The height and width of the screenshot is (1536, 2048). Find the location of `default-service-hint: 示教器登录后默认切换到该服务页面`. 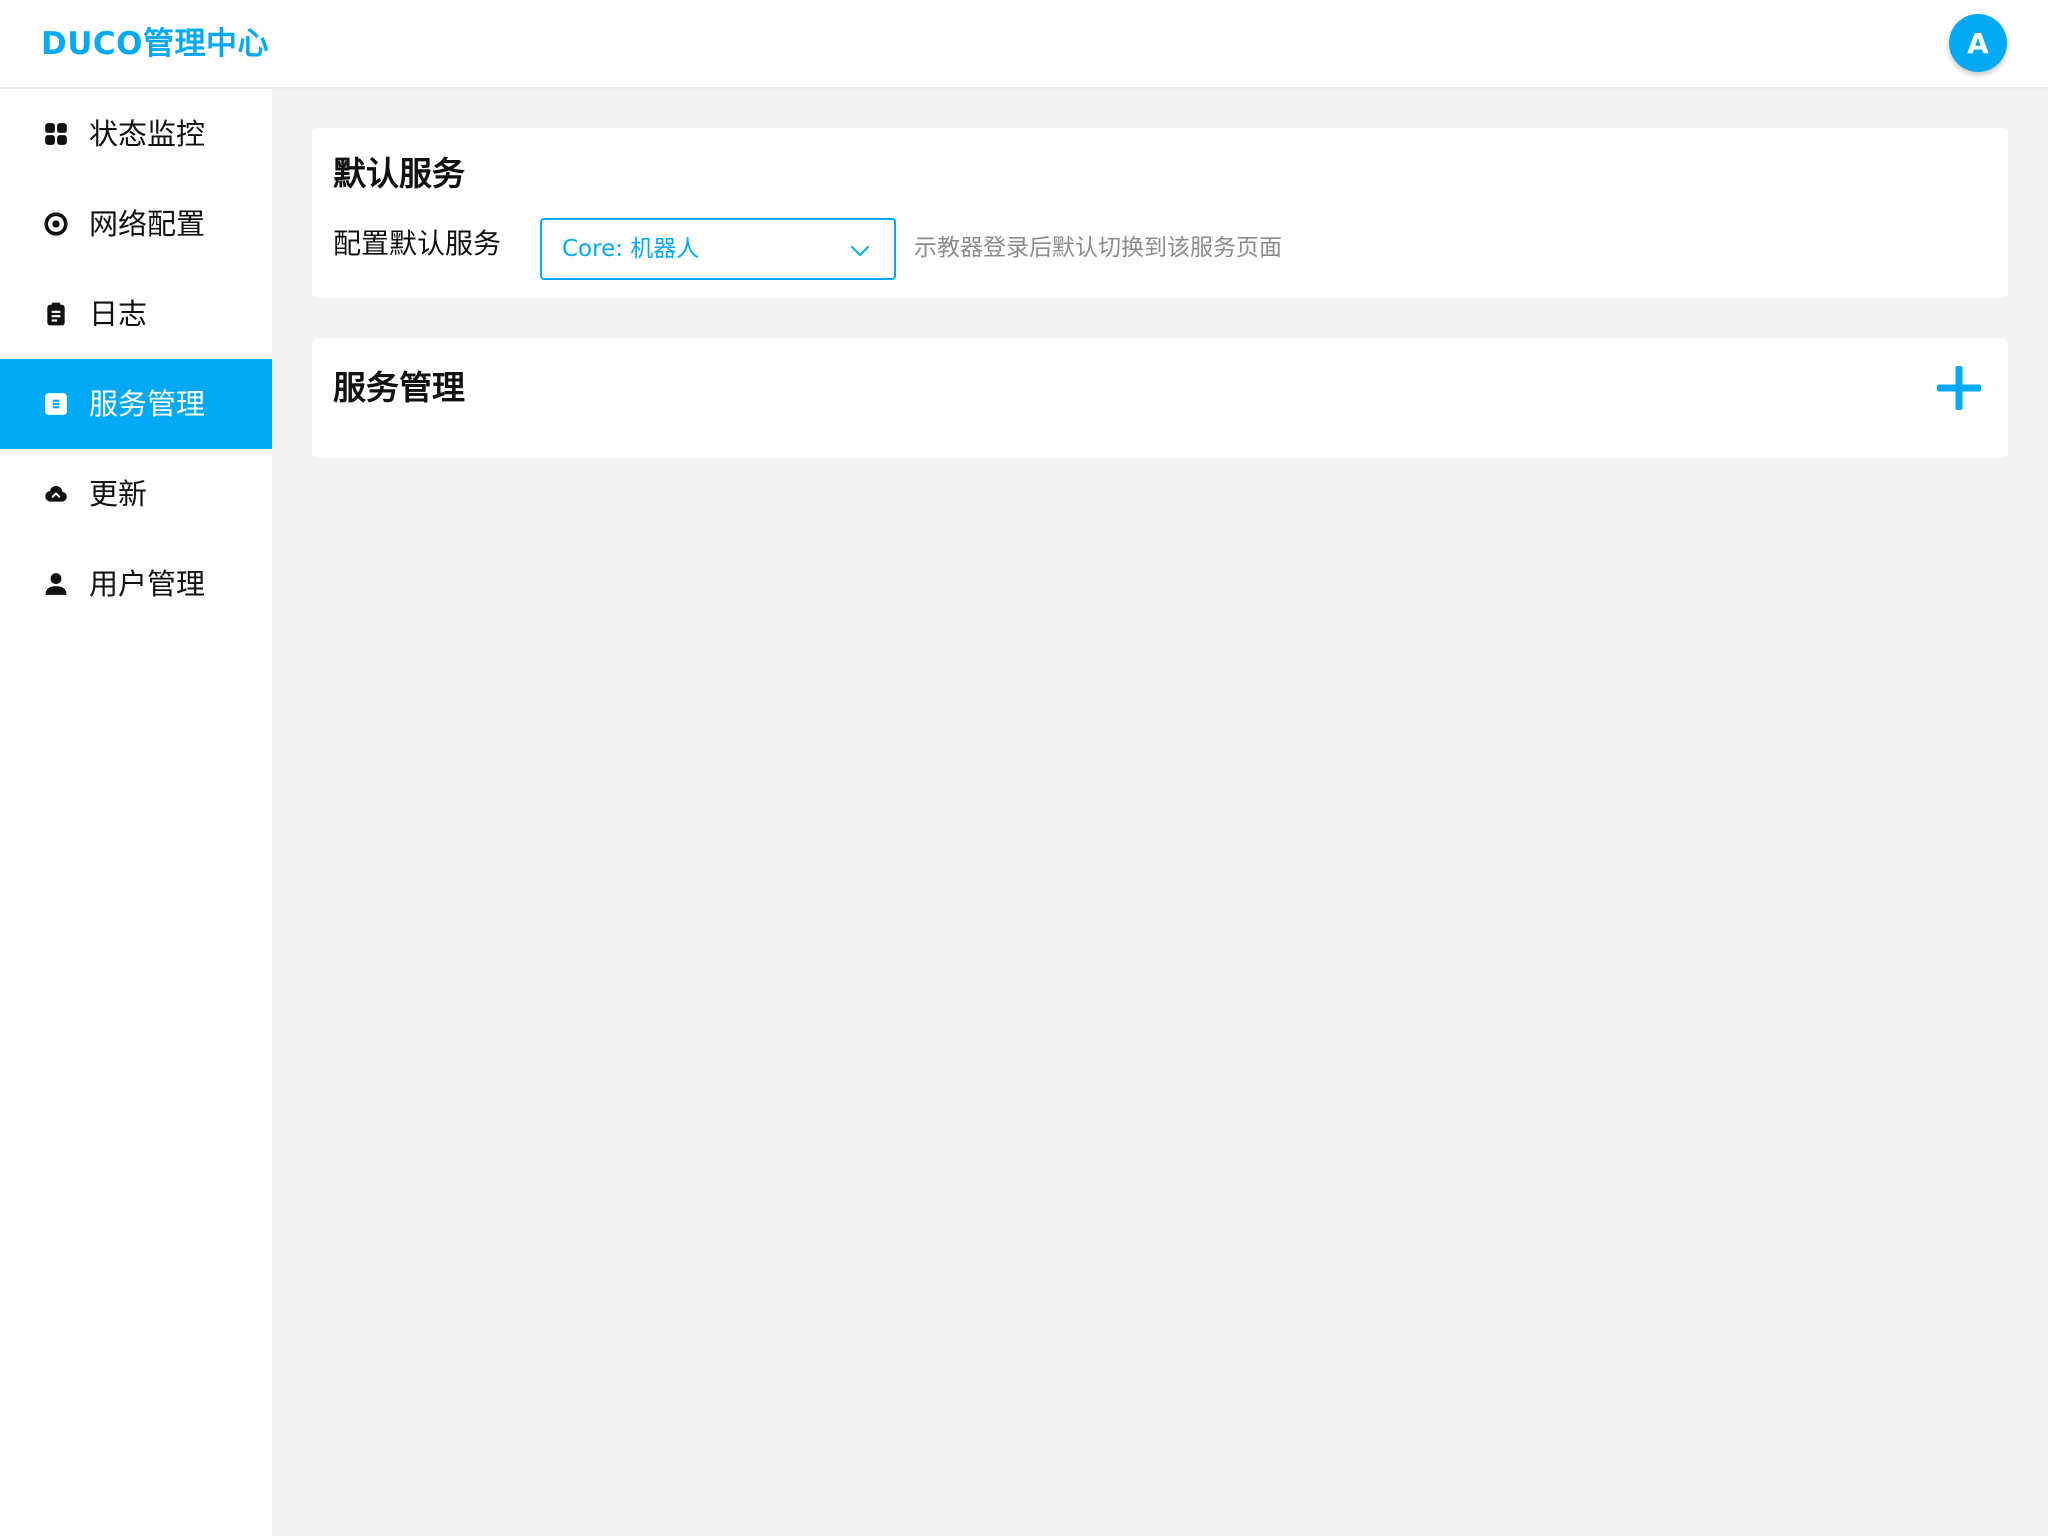

default-service-hint: 示教器登录后默认切换到该服务页面 is located at coordinates (1098, 248).